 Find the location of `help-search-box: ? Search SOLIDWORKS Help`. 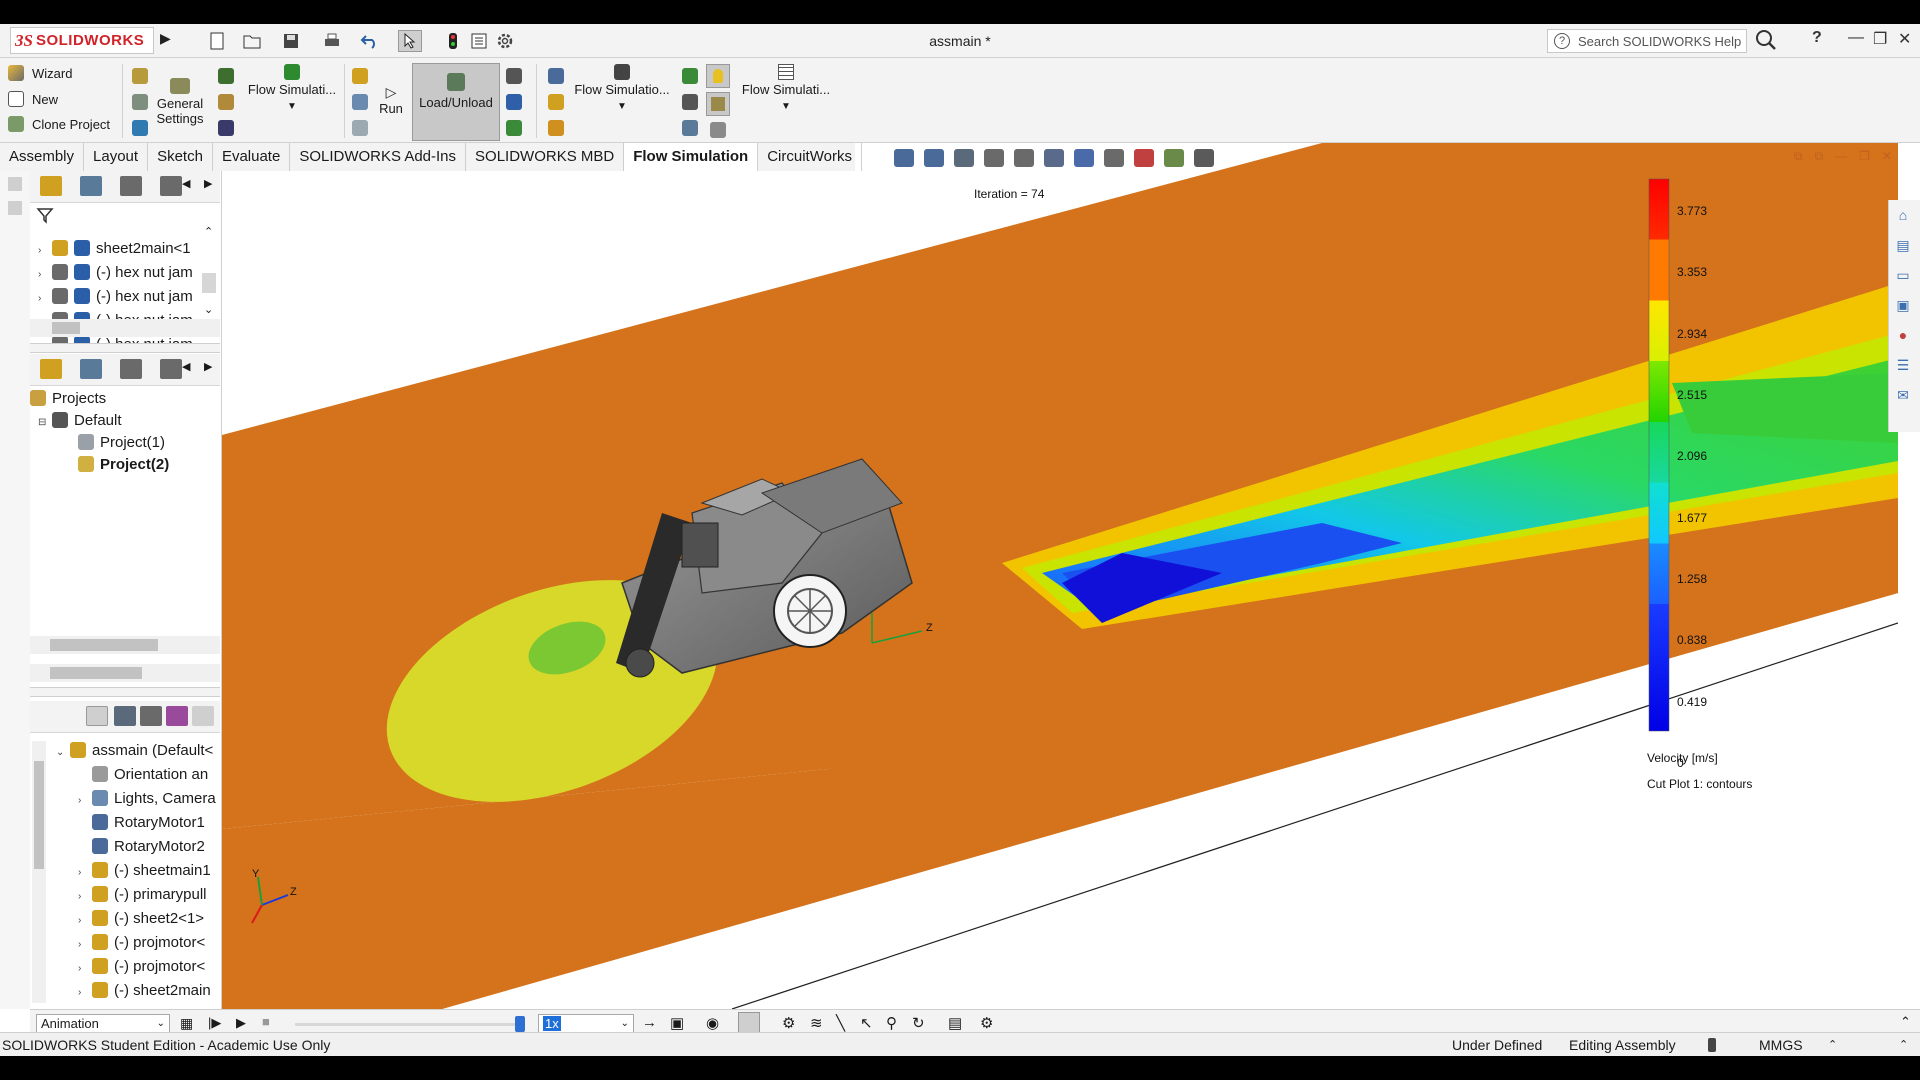

help-search-box: ? Search SOLIDWORKS Help is located at coordinates (1647, 41).